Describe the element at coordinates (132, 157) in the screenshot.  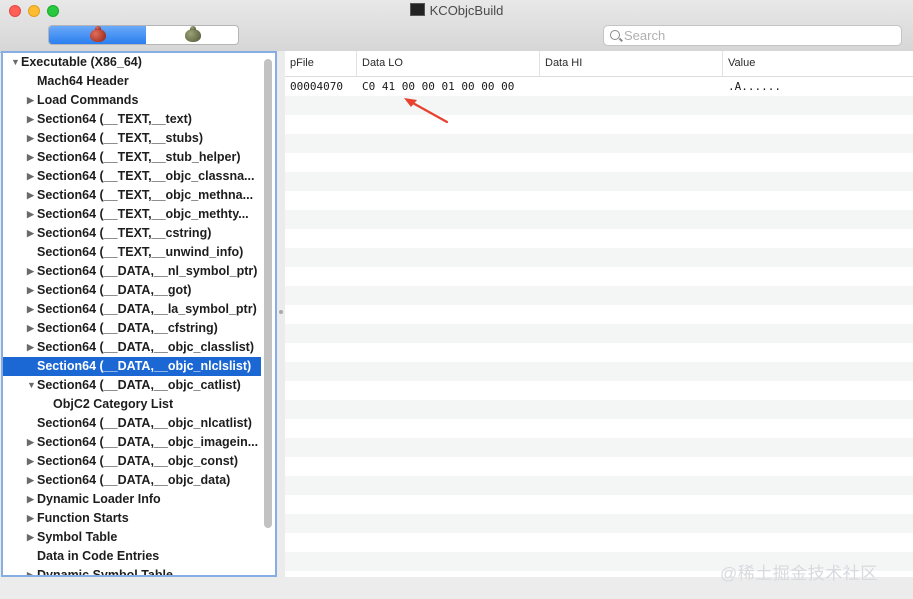
I see `outline-row: ▶ Section64 (__TEXT,__stub_helper)` at that location.